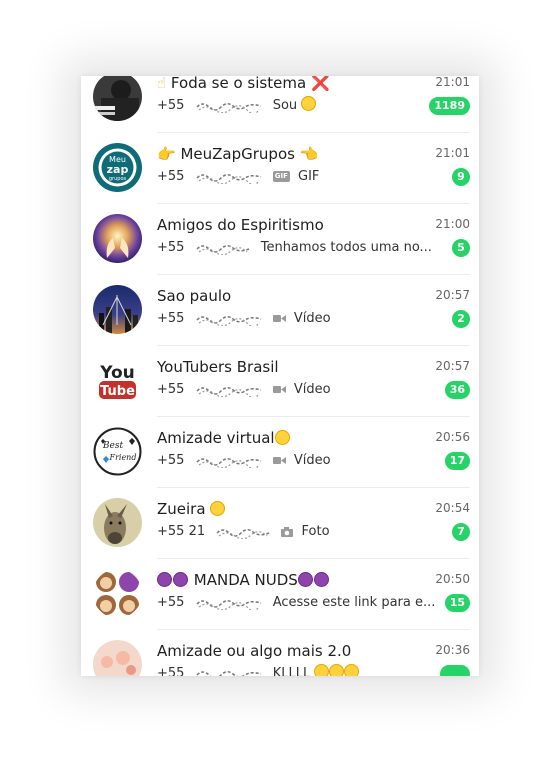  I want to click on chat-name: 👉 MeuZapGrupos 👈, so click(238, 154).